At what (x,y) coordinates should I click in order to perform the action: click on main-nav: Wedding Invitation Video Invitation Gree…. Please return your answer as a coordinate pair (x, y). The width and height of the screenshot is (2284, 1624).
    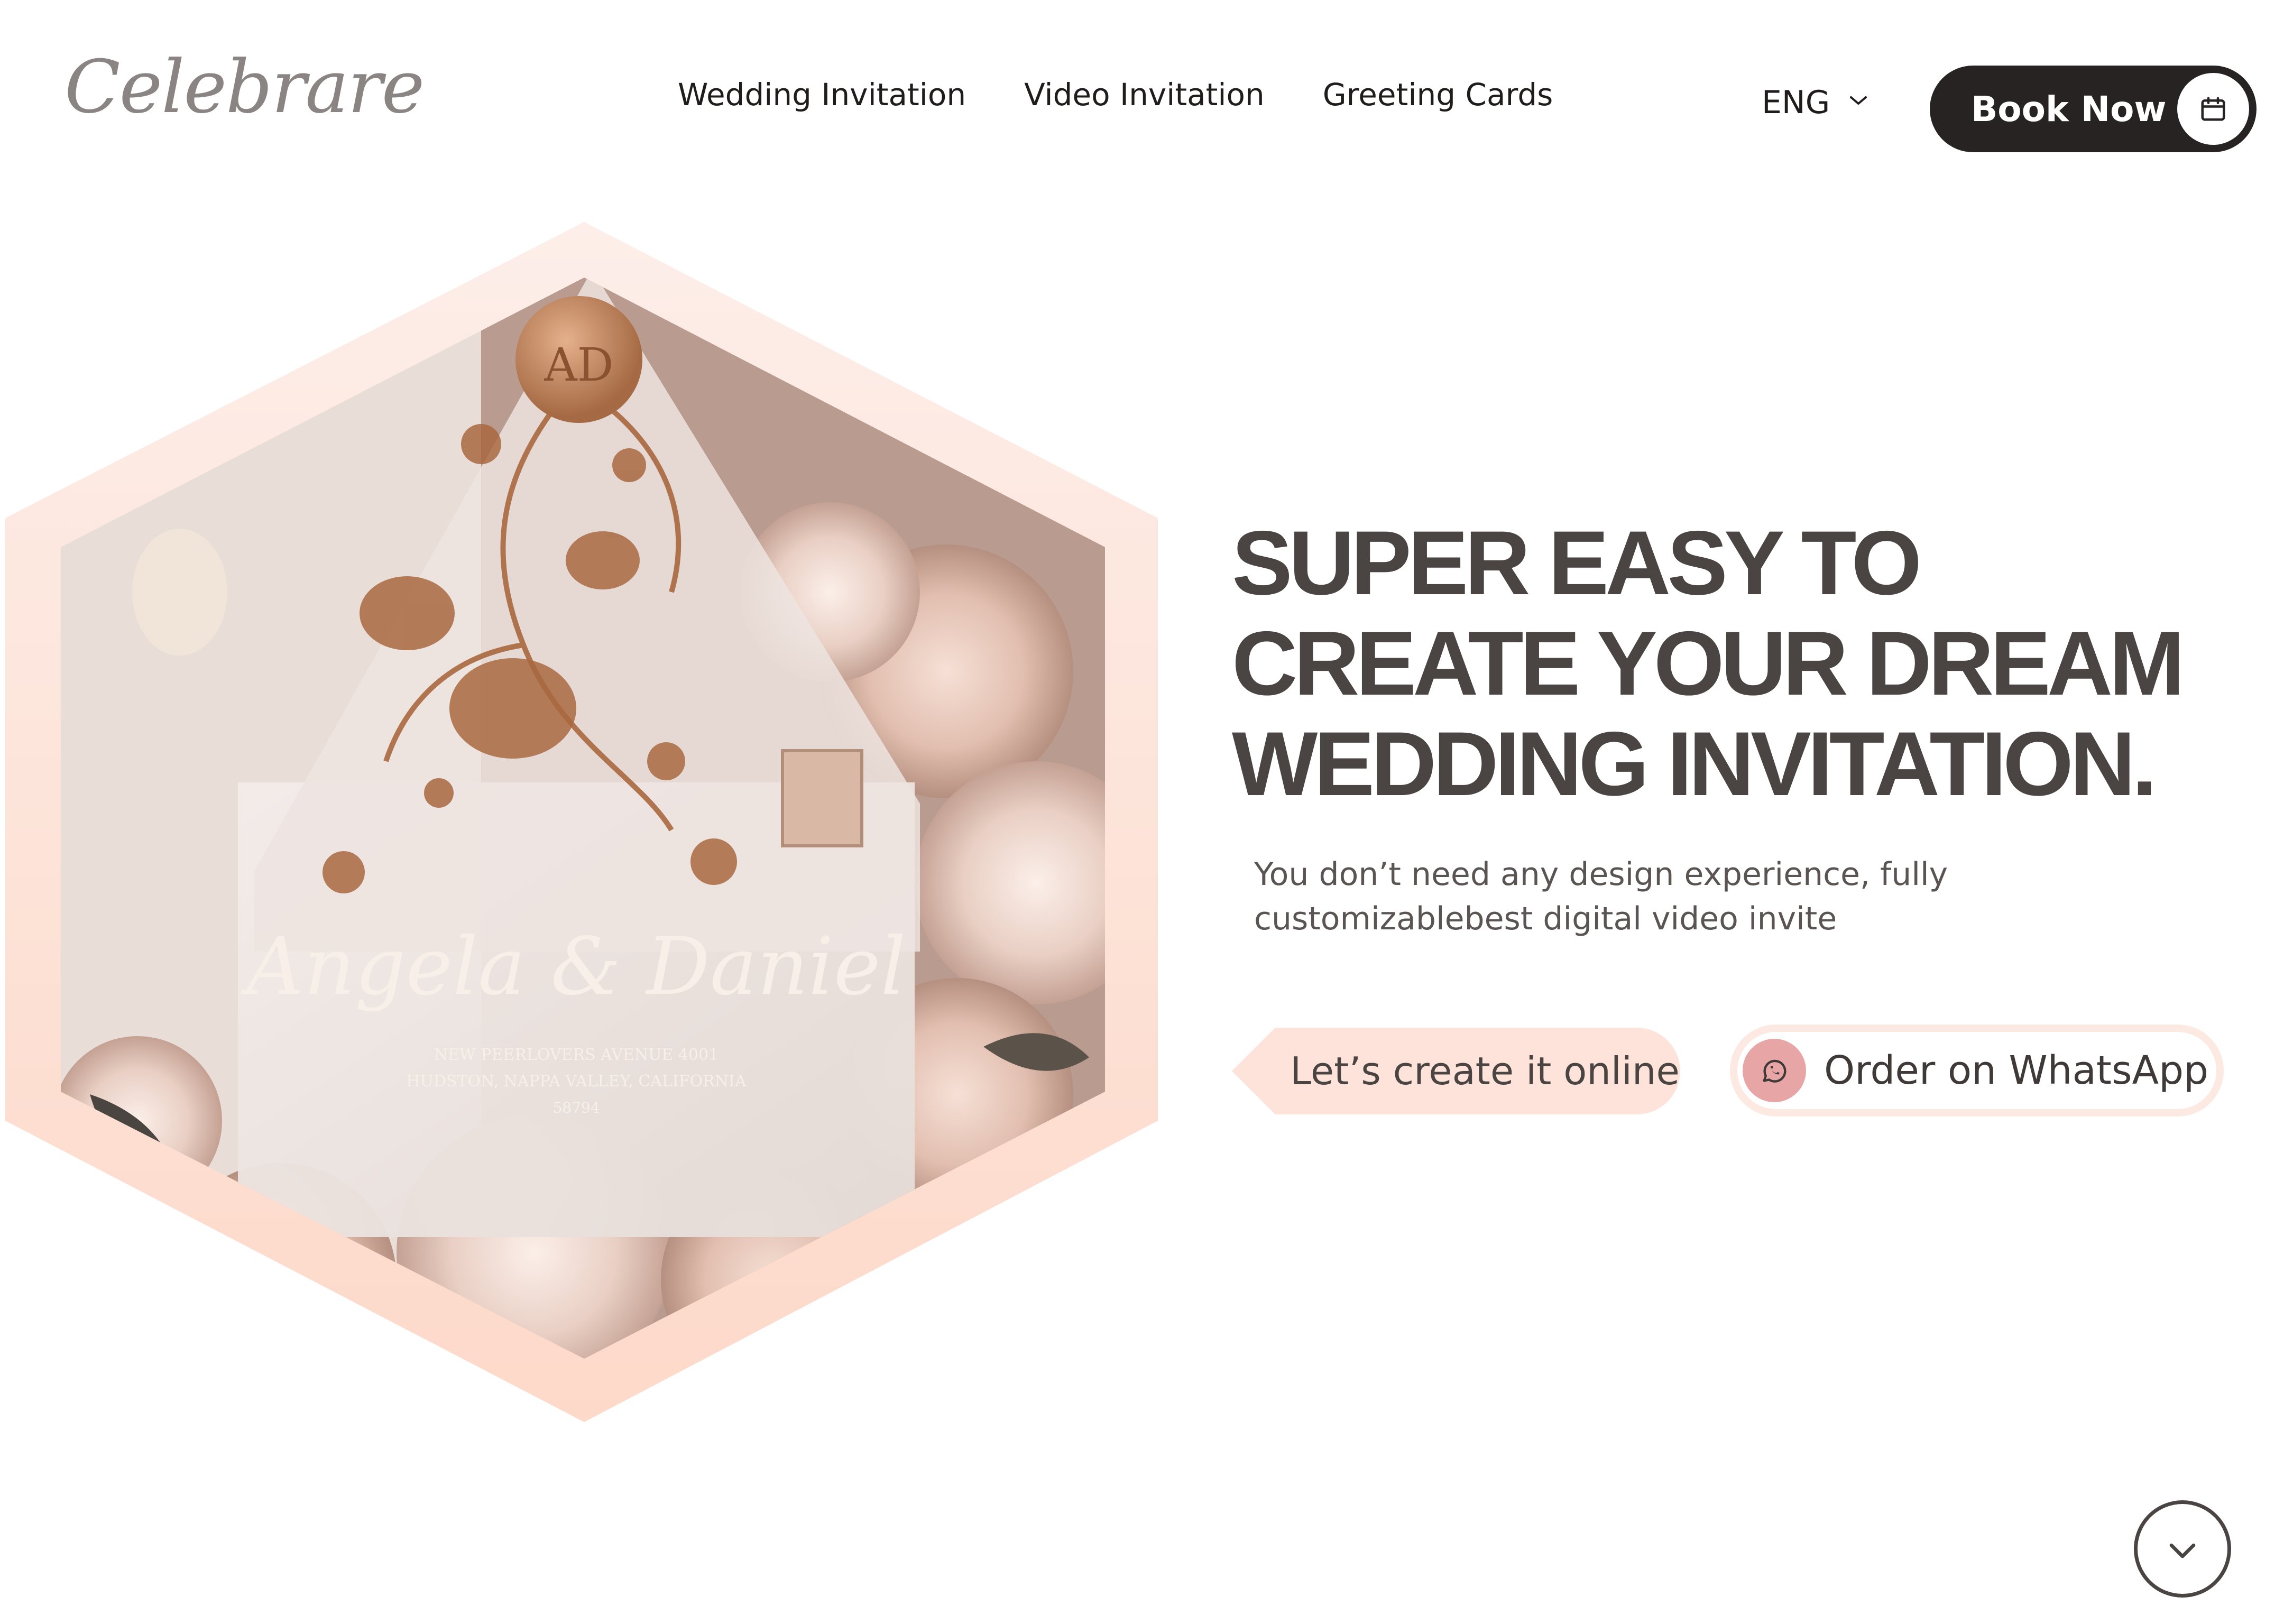
    Looking at the image, I should click on (1115, 95).